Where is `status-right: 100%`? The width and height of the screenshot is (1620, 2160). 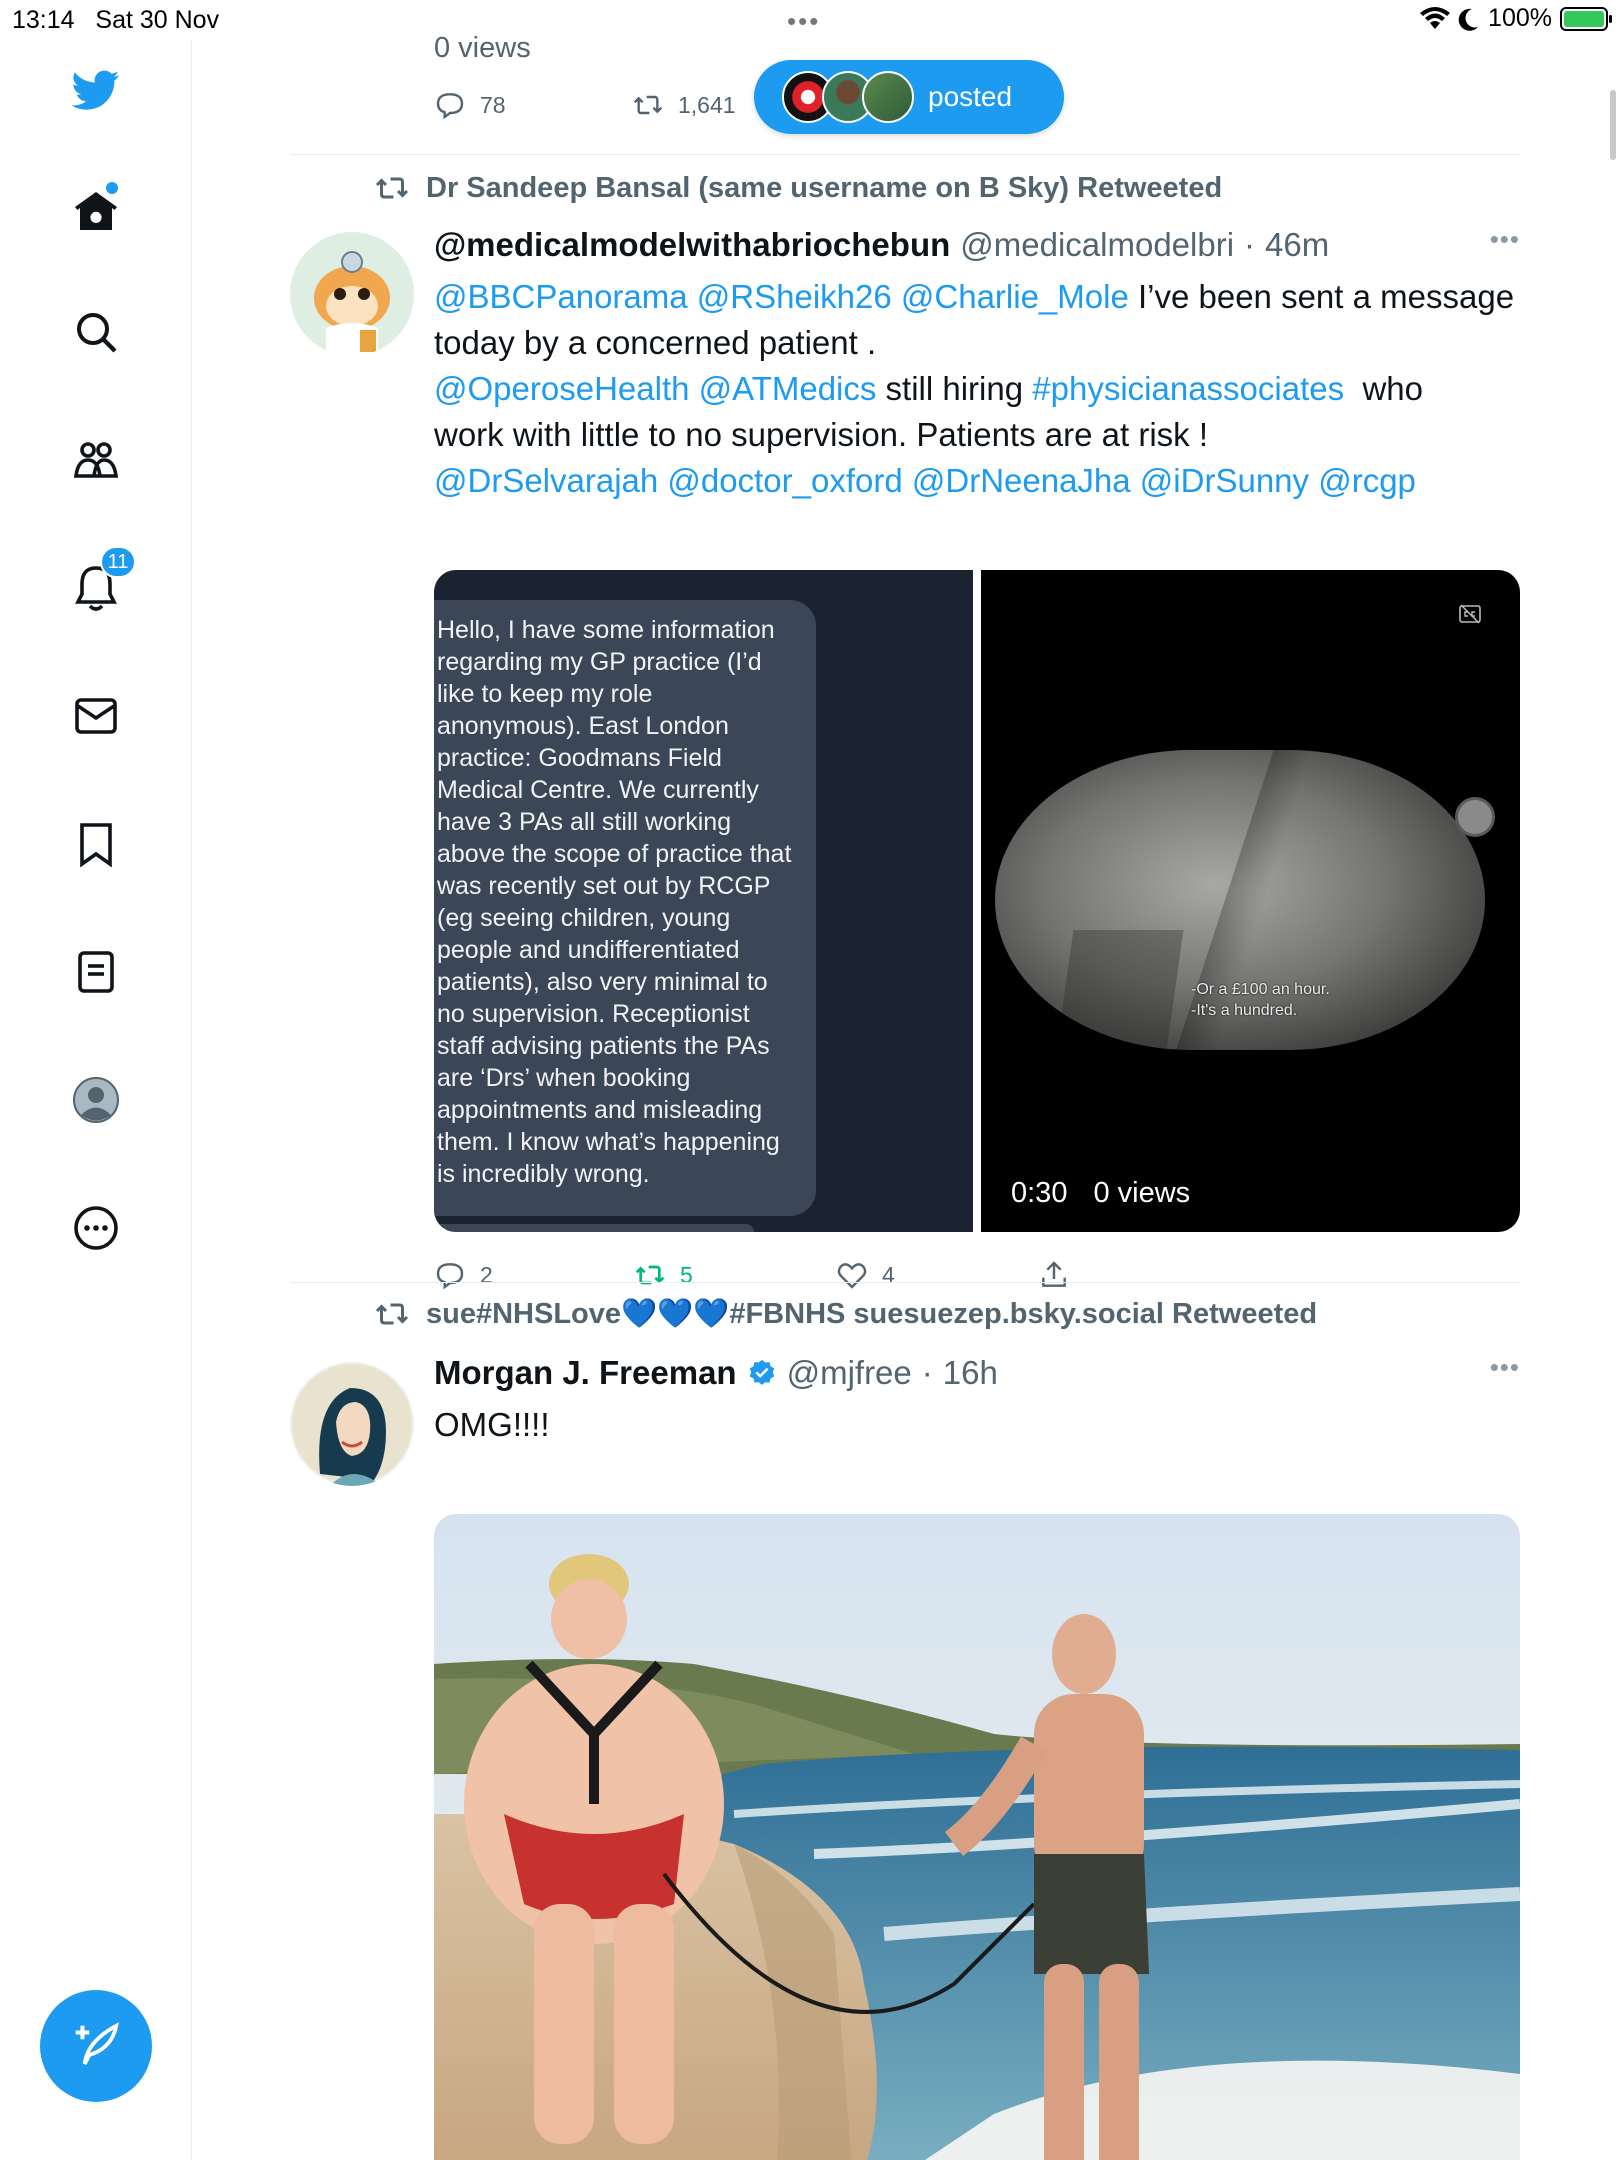
status-right: 100% is located at coordinates (1516, 18).